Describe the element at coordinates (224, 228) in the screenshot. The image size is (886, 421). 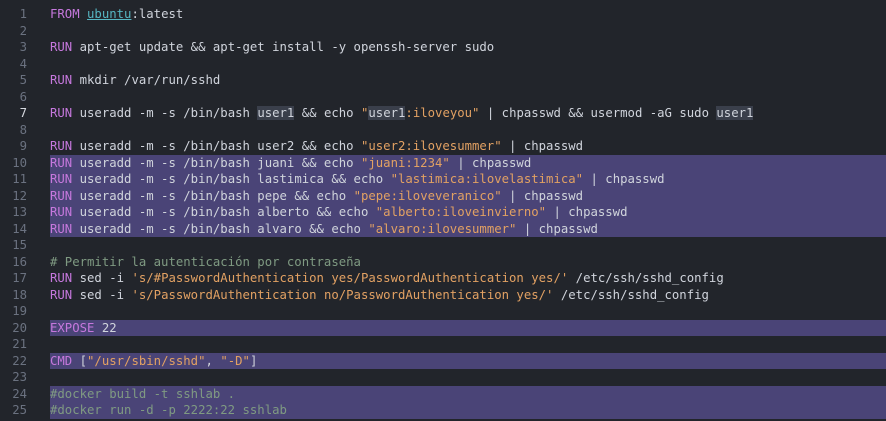
I see `code-token: useradd -m -s /bin/bash alvaro && echo` at that location.